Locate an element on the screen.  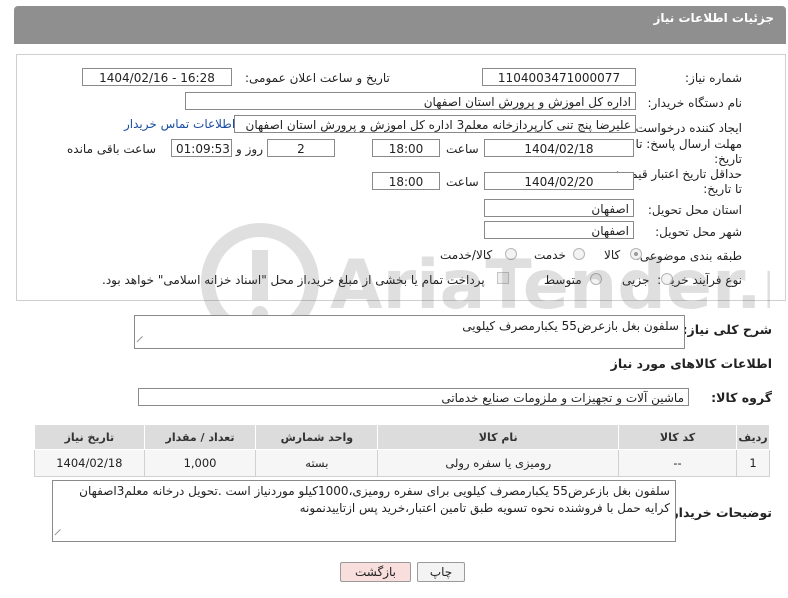
remaining-time-field: 01:09:53 is located at coordinates (201, 148).